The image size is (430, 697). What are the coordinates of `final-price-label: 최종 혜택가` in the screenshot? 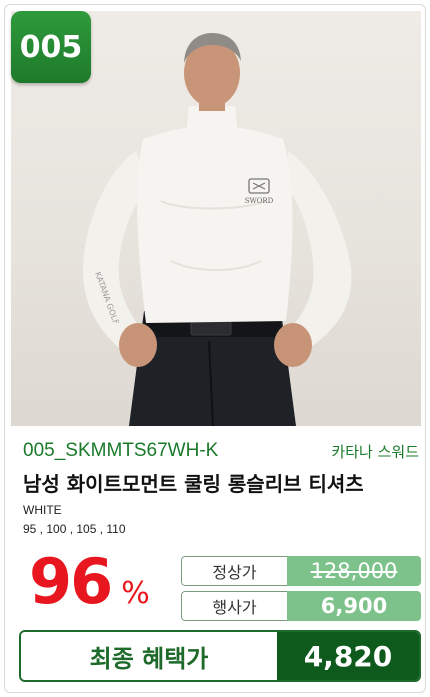 It's located at (149, 656).